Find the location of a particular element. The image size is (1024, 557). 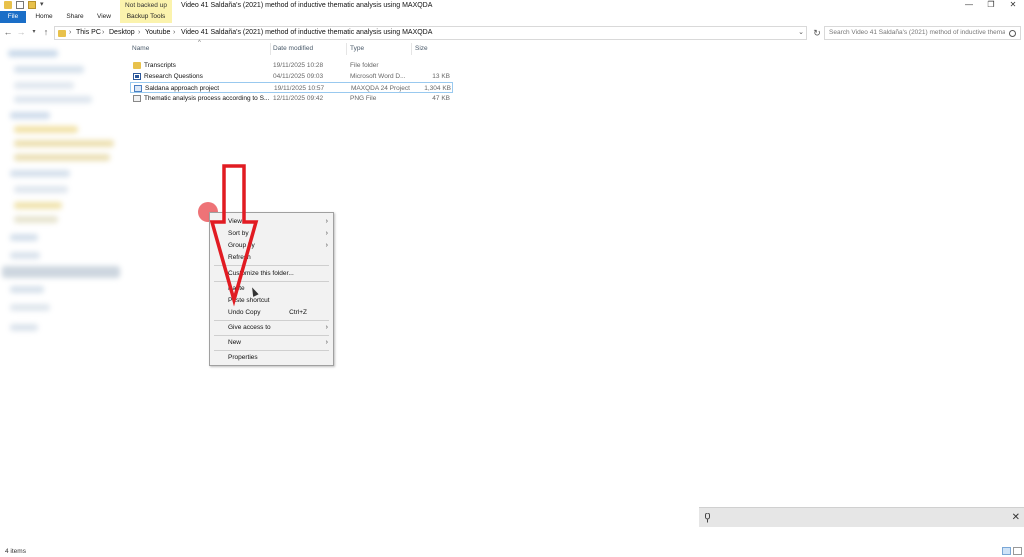

restore-button: ❐ is located at coordinates (991, 5).